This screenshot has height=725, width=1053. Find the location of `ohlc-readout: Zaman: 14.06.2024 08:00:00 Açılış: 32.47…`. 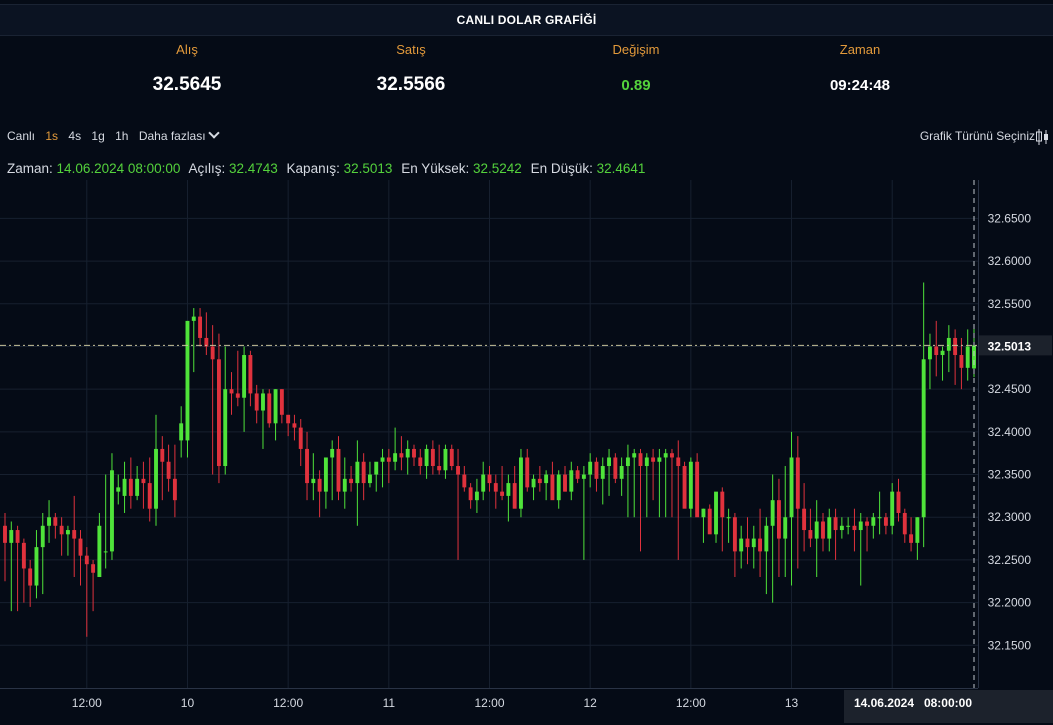

ohlc-readout: Zaman: 14.06.2024 08:00:00 Açılış: 32.47… is located at coordinates (328, 168).